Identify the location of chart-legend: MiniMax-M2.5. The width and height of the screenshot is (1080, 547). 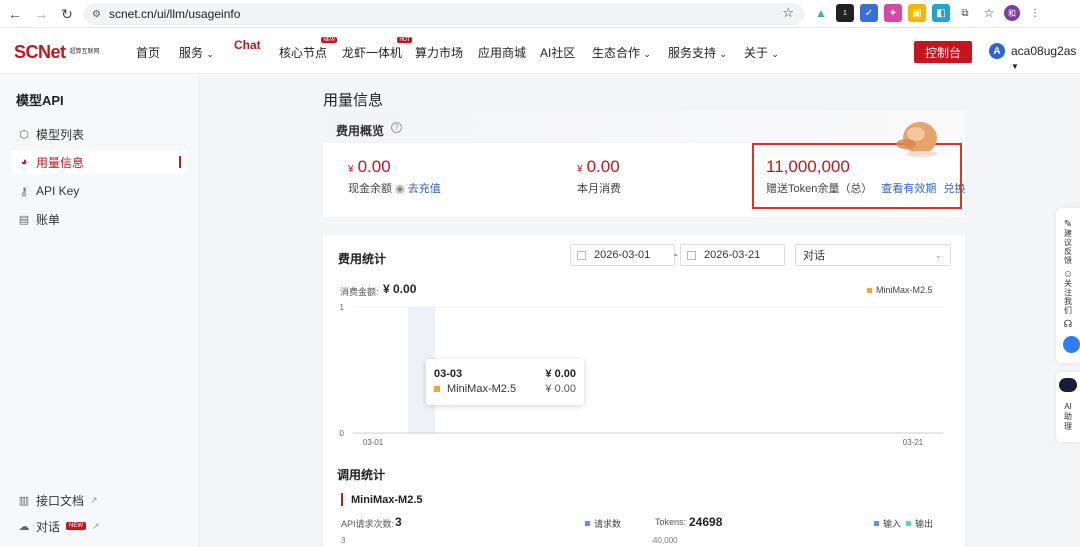
(900, 290).